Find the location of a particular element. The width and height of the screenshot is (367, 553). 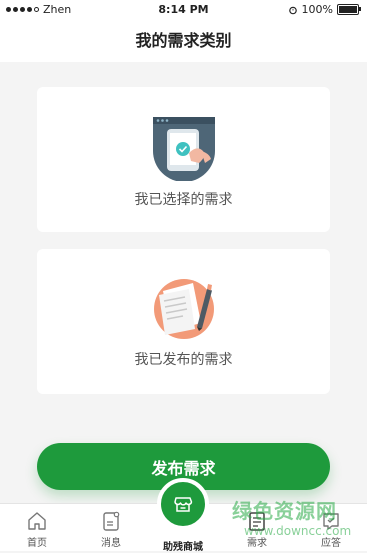

card-label: 我已发布的需求 is located at coordinates (183, 360).